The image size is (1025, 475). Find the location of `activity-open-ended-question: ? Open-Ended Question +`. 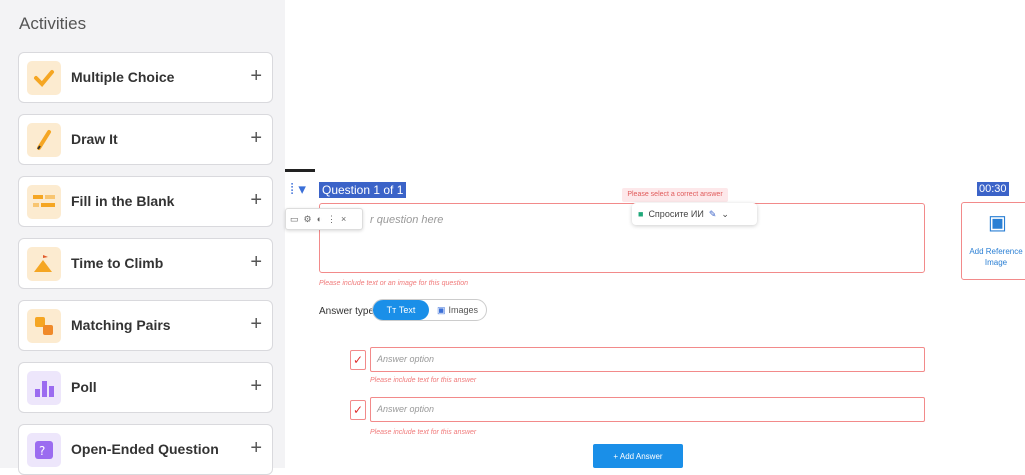

activity-open-ended-question: ? Open-Ended Question + is located at coordinates (145, 449).